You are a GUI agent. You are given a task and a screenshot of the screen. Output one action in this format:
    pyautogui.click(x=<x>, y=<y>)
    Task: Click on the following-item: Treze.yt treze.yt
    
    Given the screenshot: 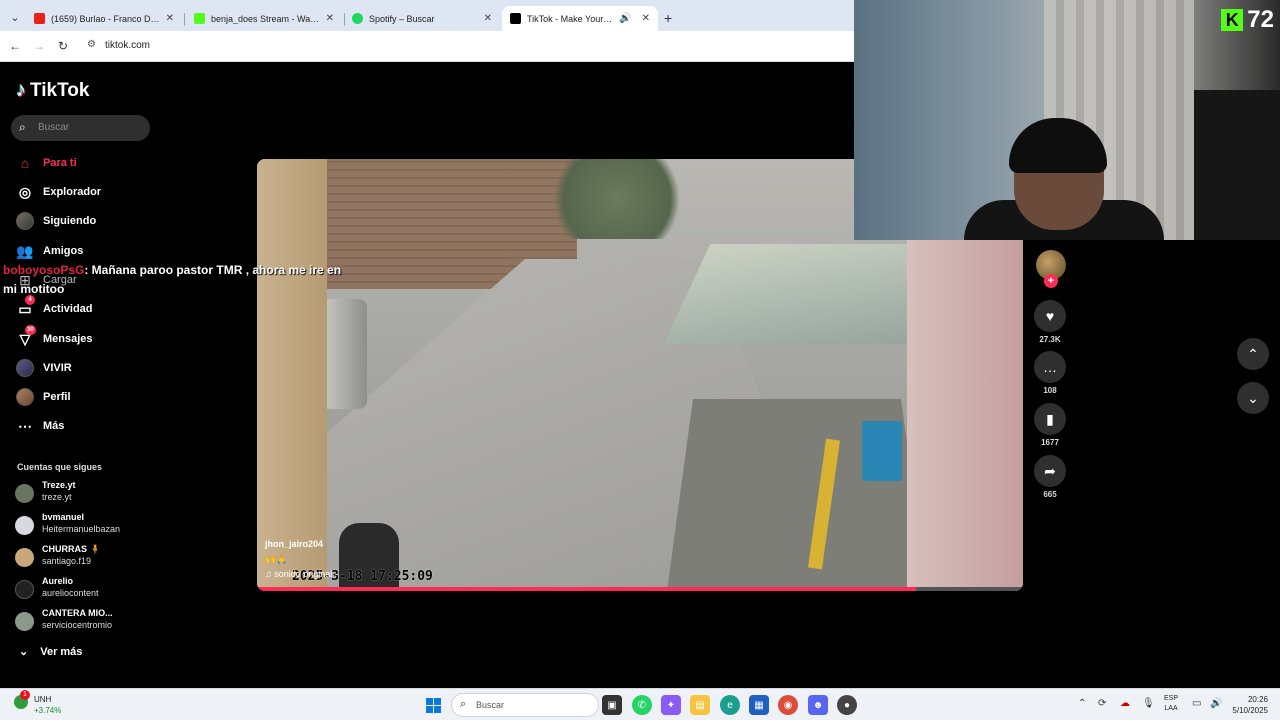 What is the action you would take?
    pyautogui.click(x=90, y=493)
    